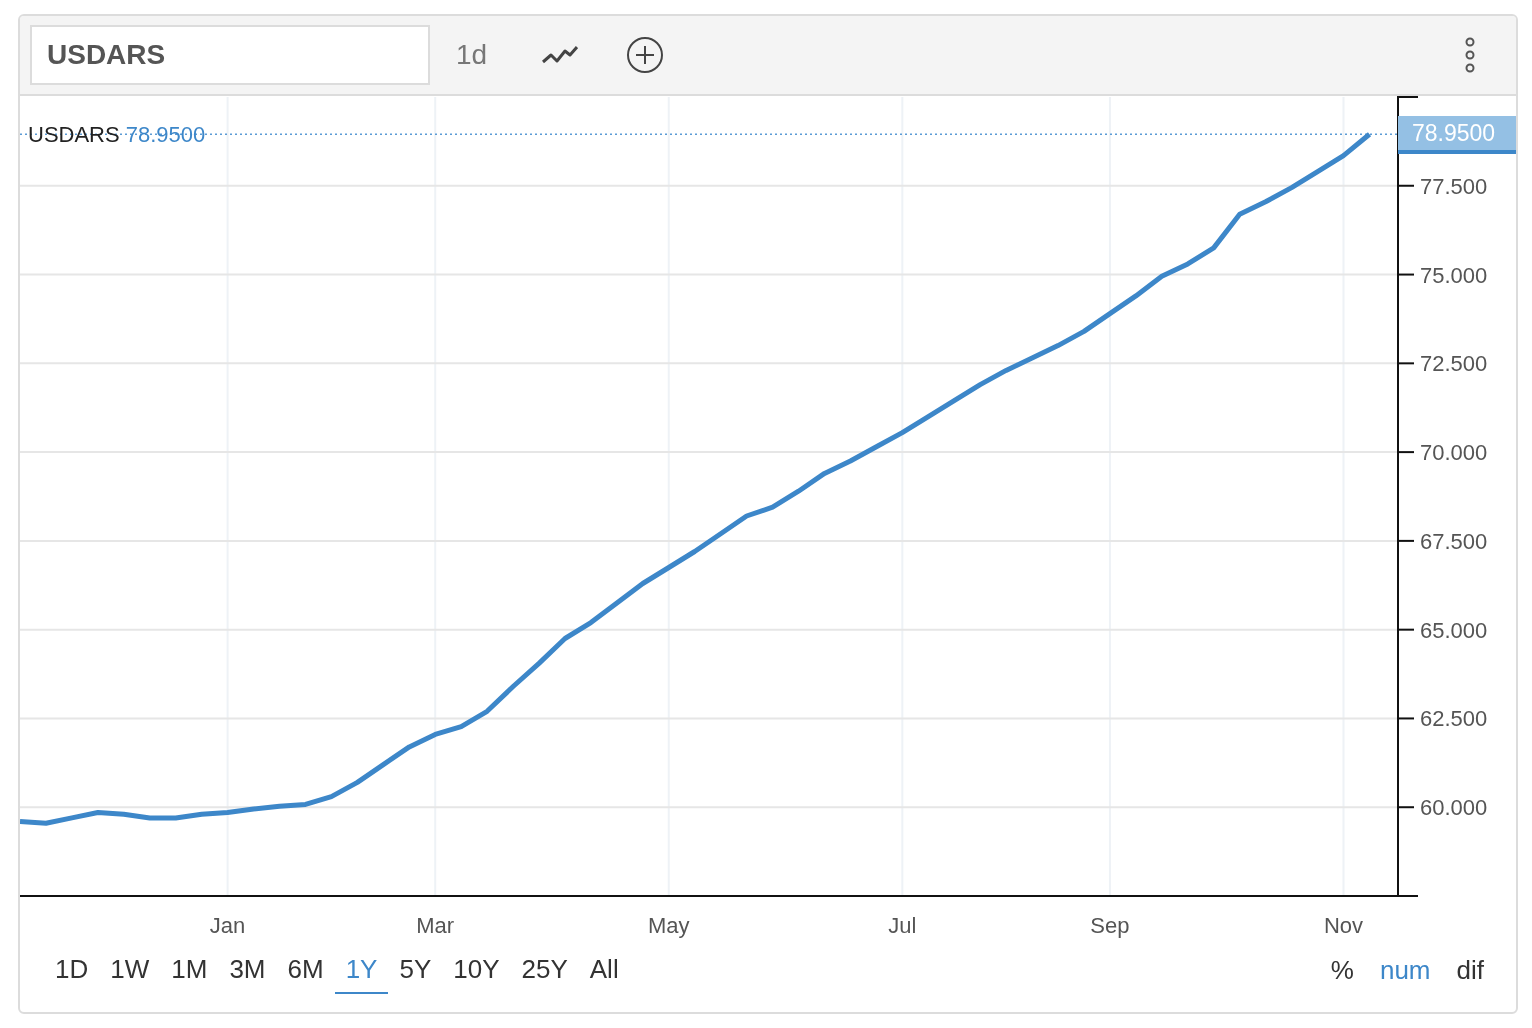 This screenshot has height=1028, width=1532. I want to click on mode-toggle: %, so click(1342, 970).